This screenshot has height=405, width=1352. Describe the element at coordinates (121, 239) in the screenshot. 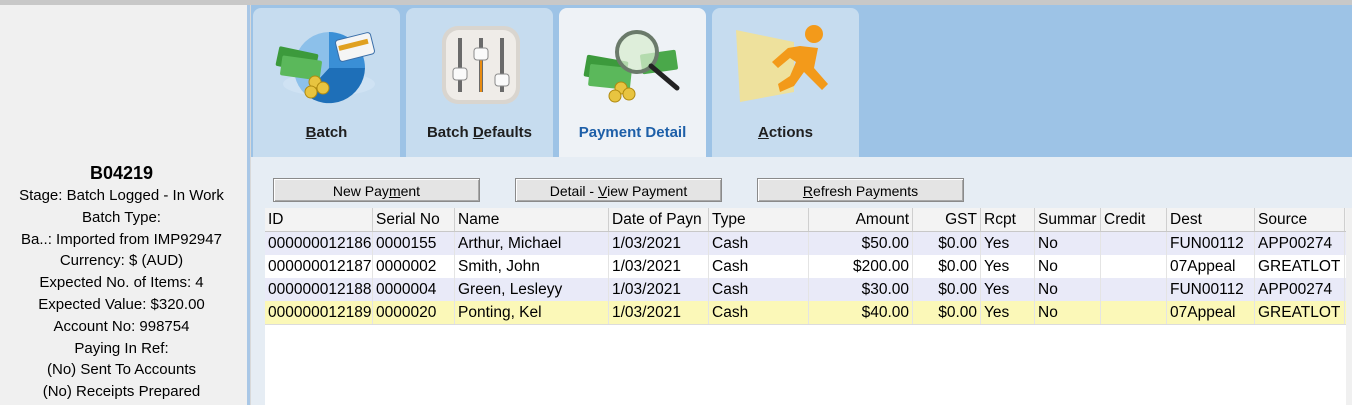

I see `batch-source: Ba..: Imported from IMP92947` at that location.